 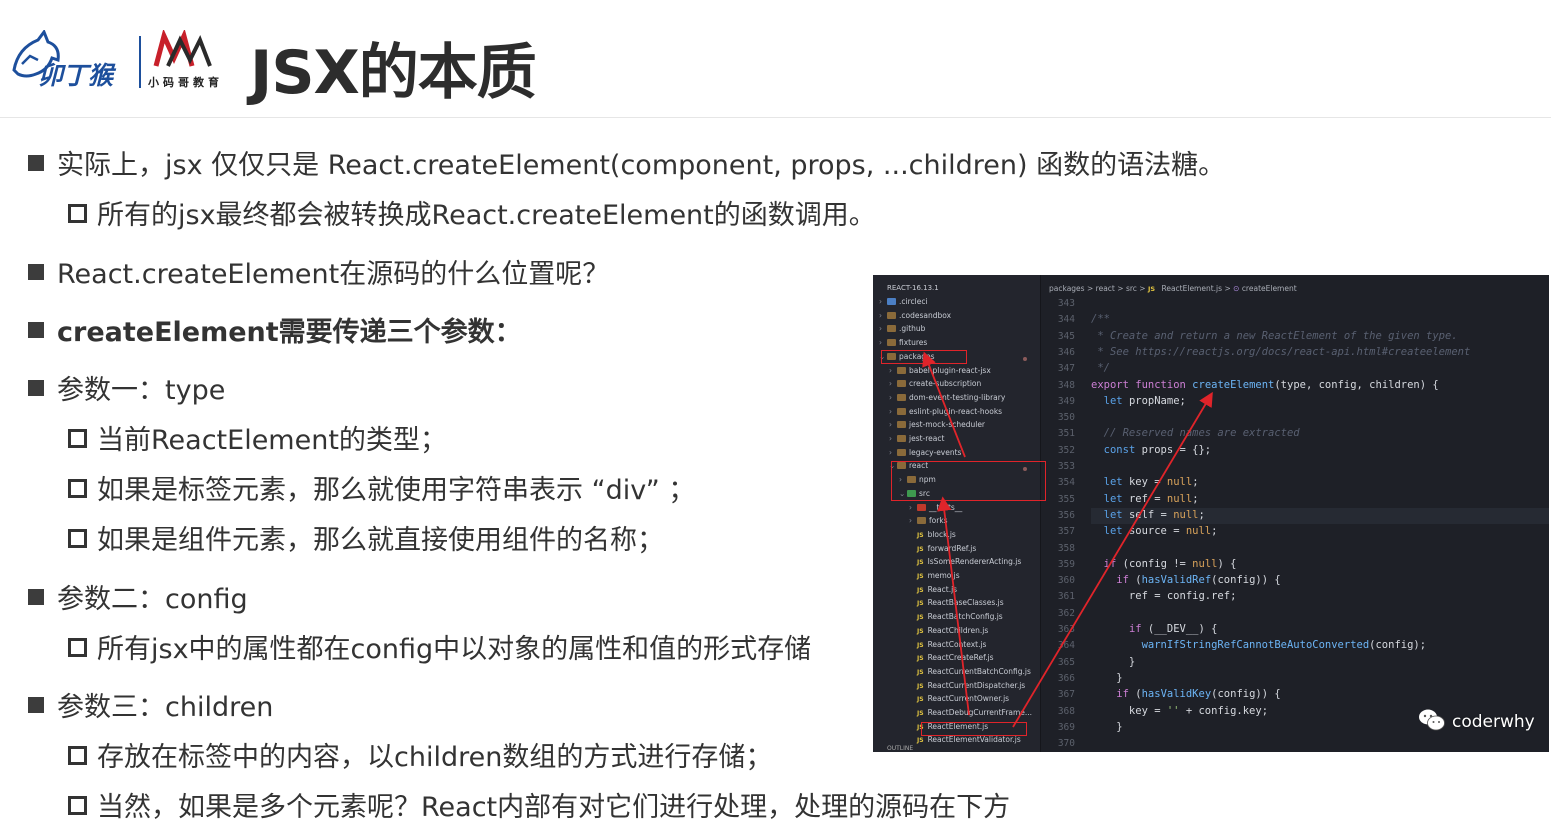 I want to click on tree-item-label: ReactCurrentOwner.js, so click(x=968, y=699).